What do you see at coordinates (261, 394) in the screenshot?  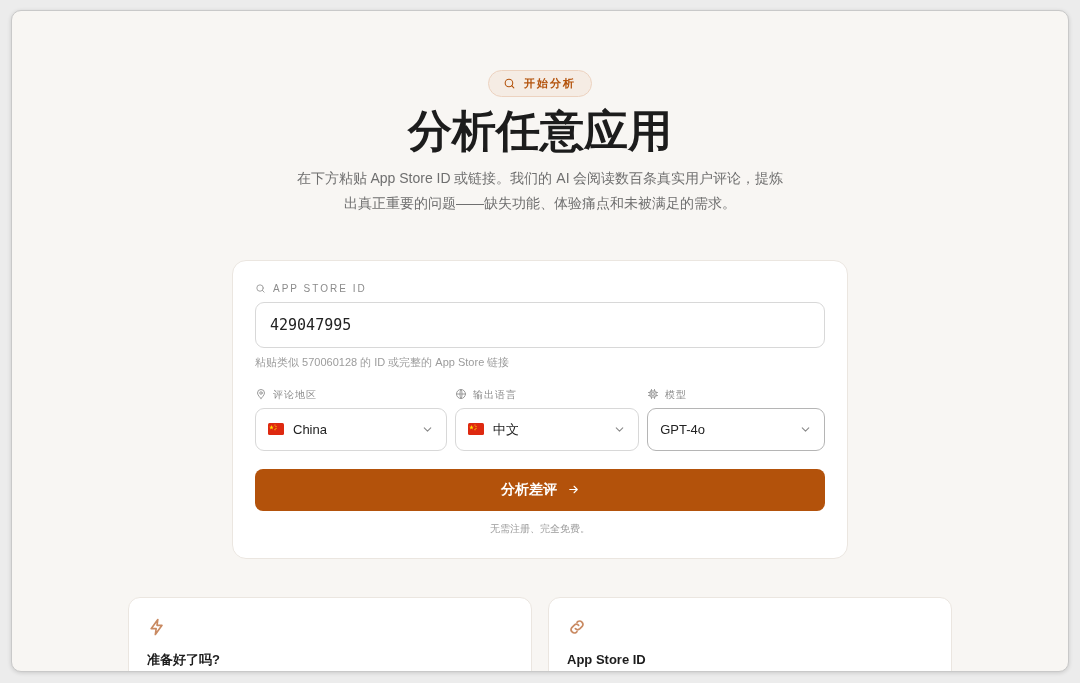 I see `location-pin-icon` at bounding box center [261, 394].